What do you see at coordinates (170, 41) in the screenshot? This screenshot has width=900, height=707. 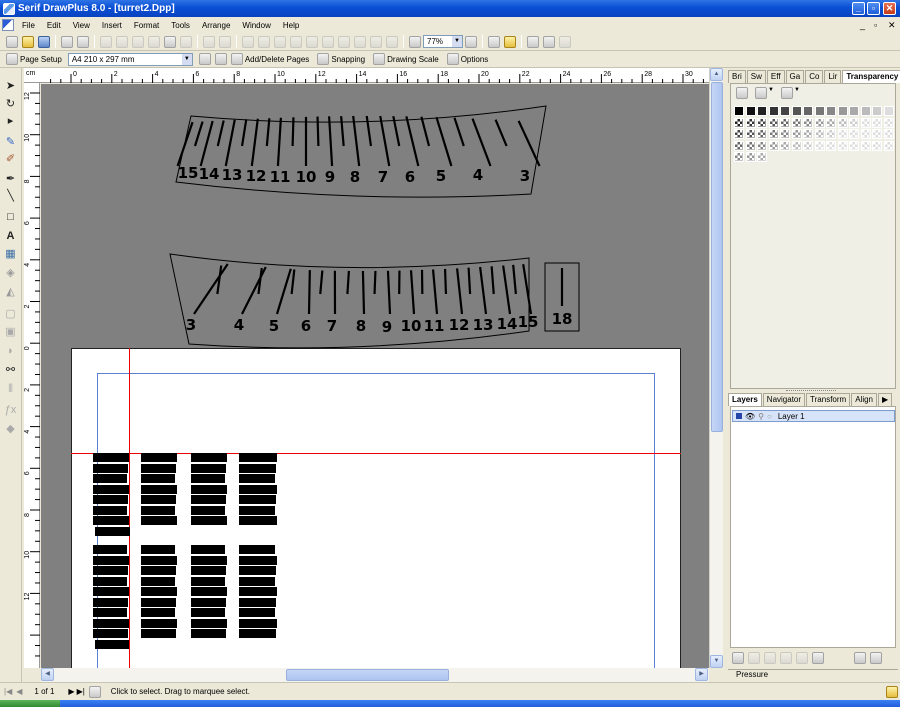 I see `select-tool-dropdown-icon` at bounding box center [170, 41].